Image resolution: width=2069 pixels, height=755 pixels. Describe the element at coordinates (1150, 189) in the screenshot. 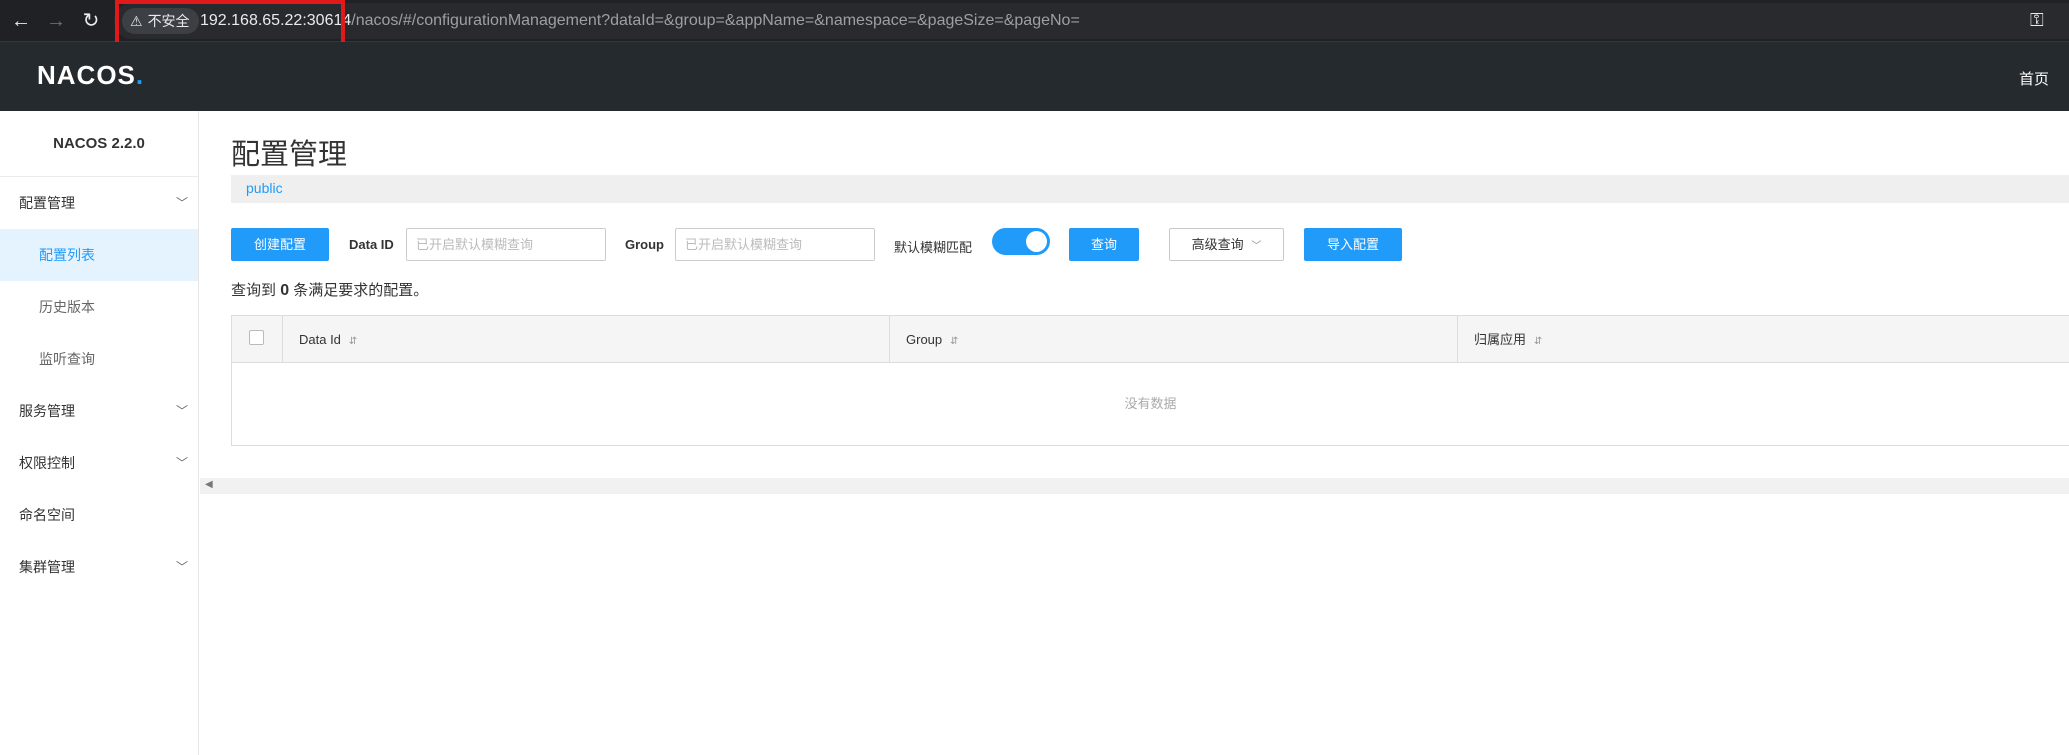

I see `namespace-bar: public` at that location.